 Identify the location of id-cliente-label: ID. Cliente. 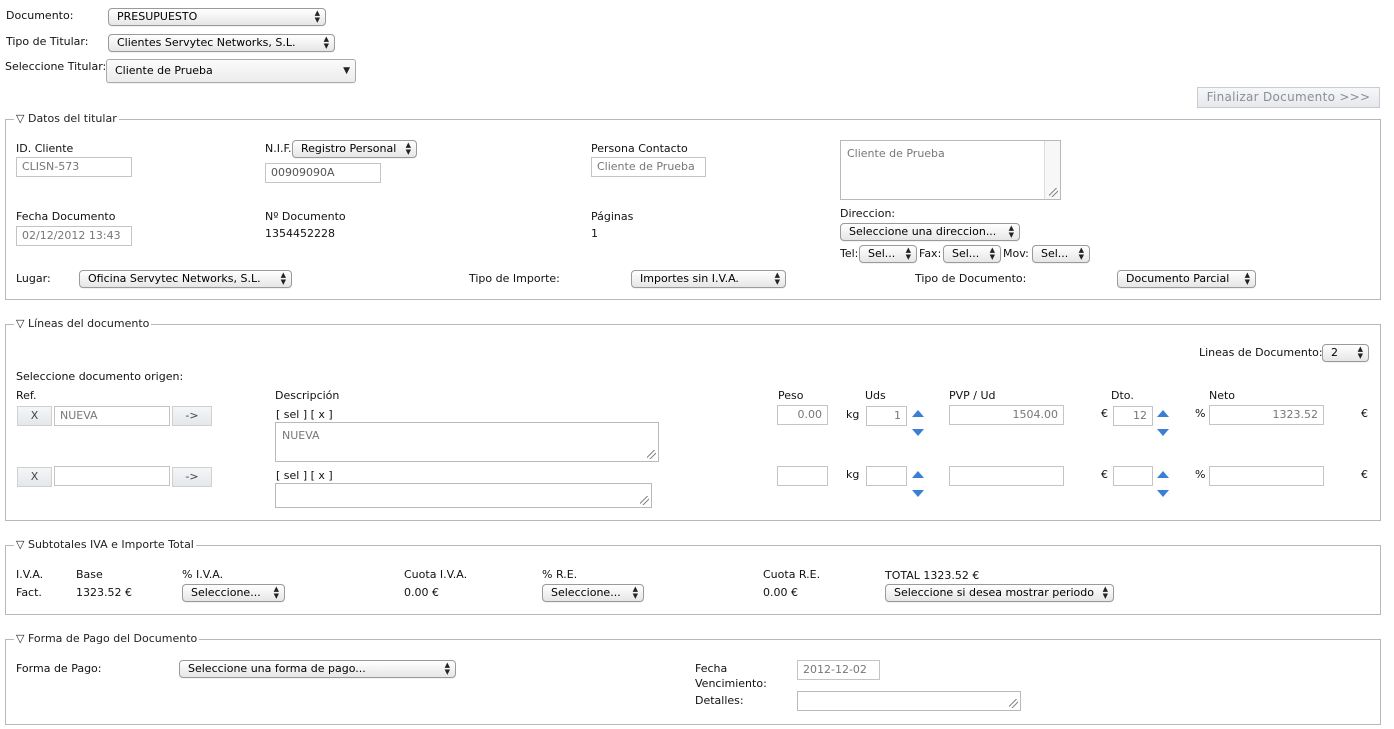
(45, 148).